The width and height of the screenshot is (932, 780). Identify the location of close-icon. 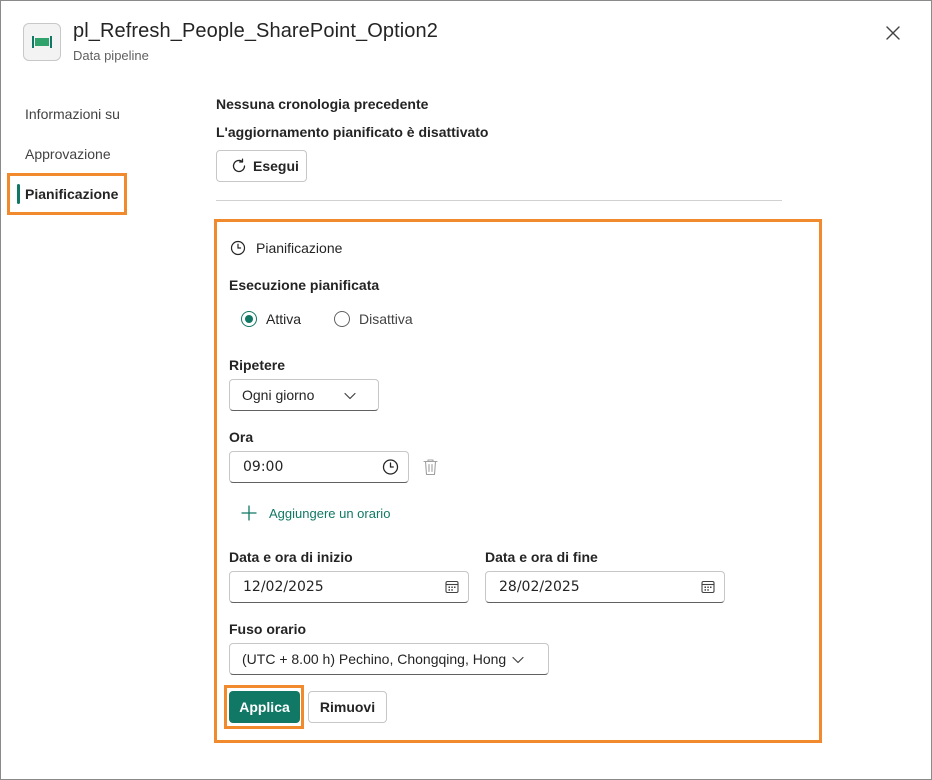
(893, 33).